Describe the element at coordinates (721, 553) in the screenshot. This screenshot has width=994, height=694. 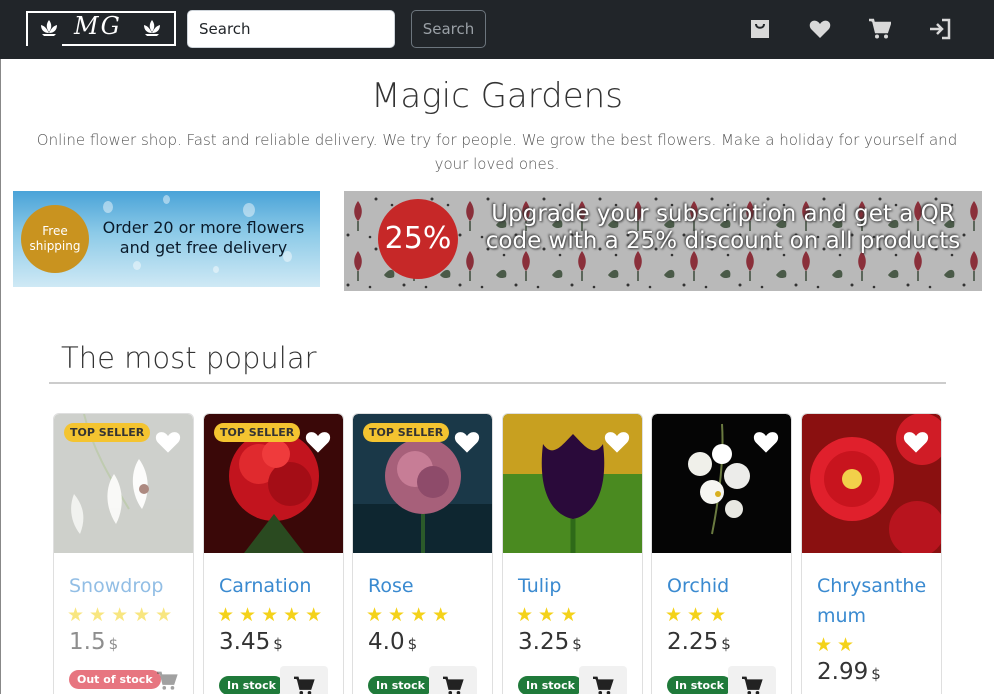
I see `product-card: Orchid ★★★ 2.25 $ In stock` at that location.